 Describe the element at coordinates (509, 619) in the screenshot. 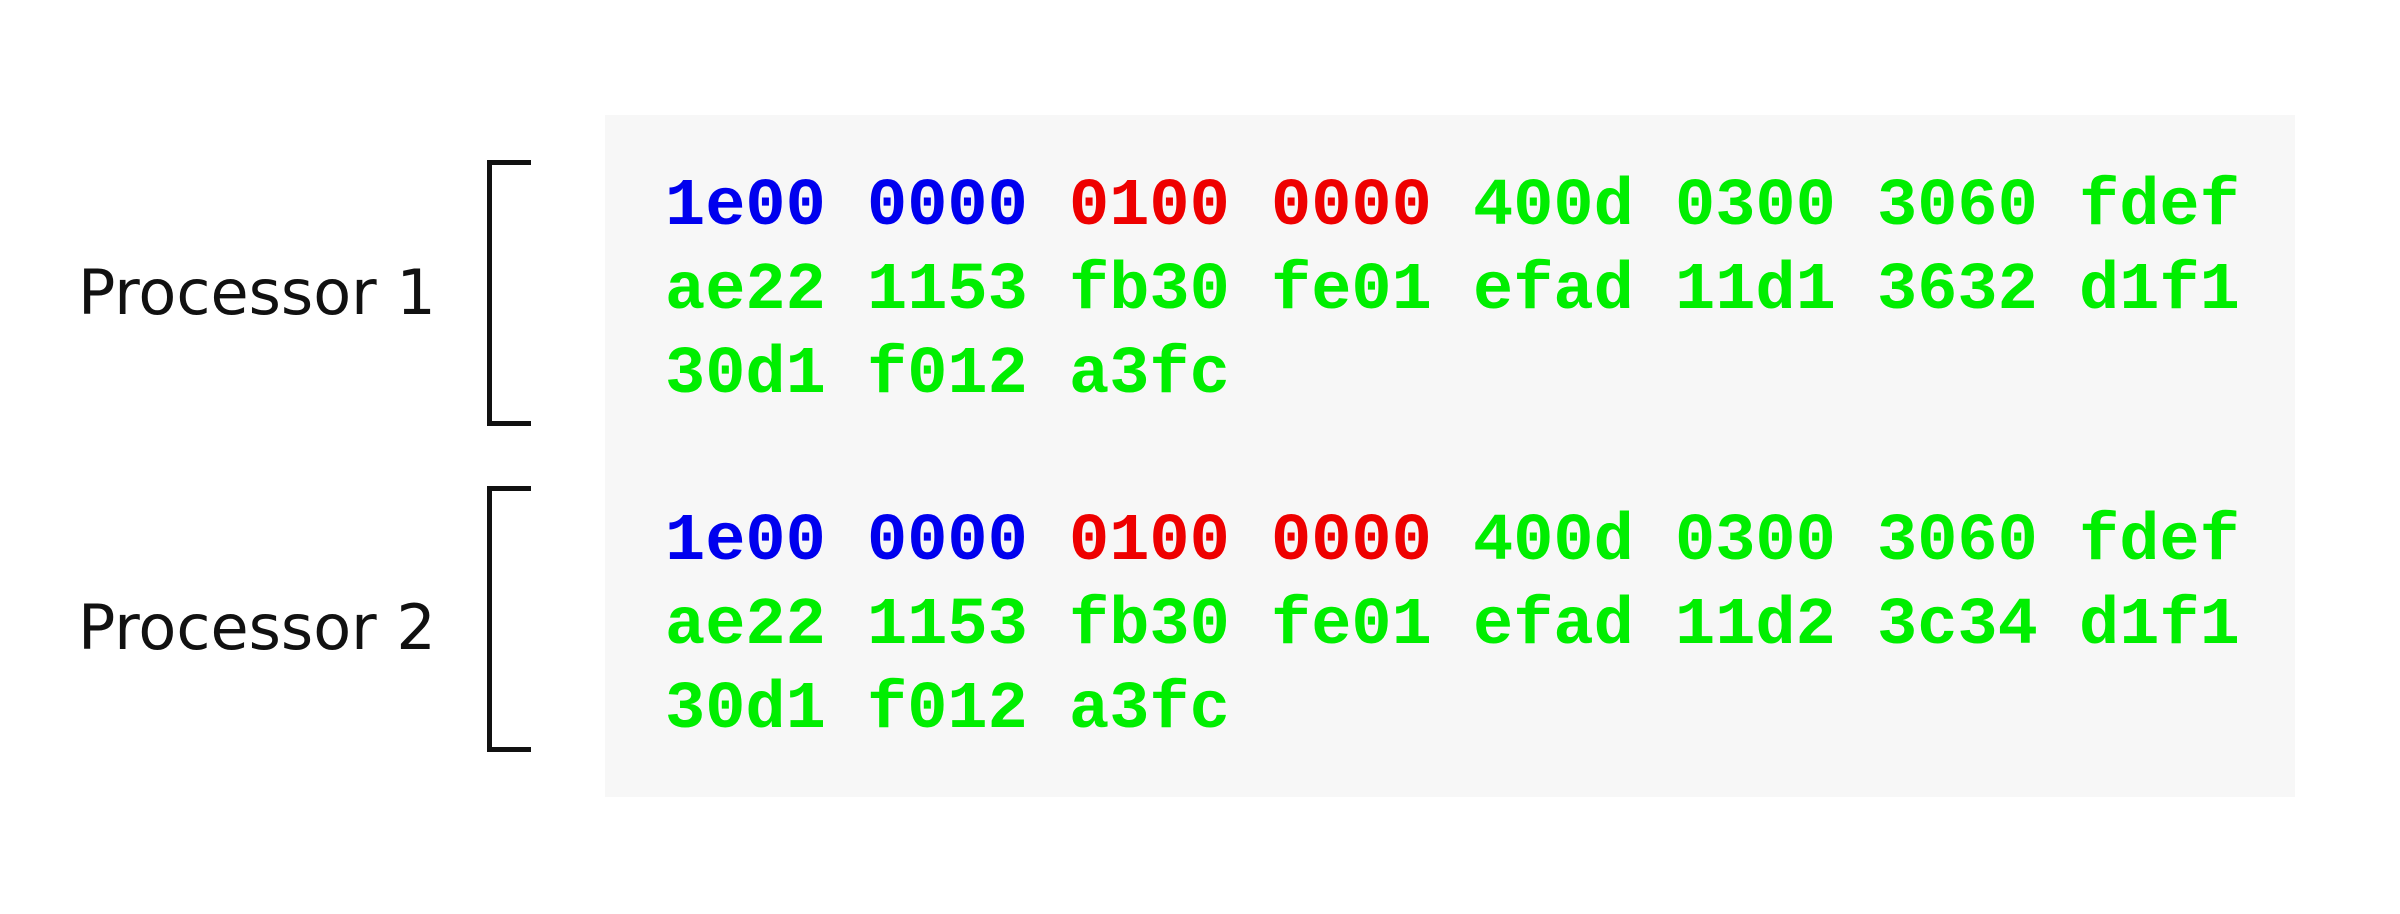

I see `processor-2-bracket` at that location.